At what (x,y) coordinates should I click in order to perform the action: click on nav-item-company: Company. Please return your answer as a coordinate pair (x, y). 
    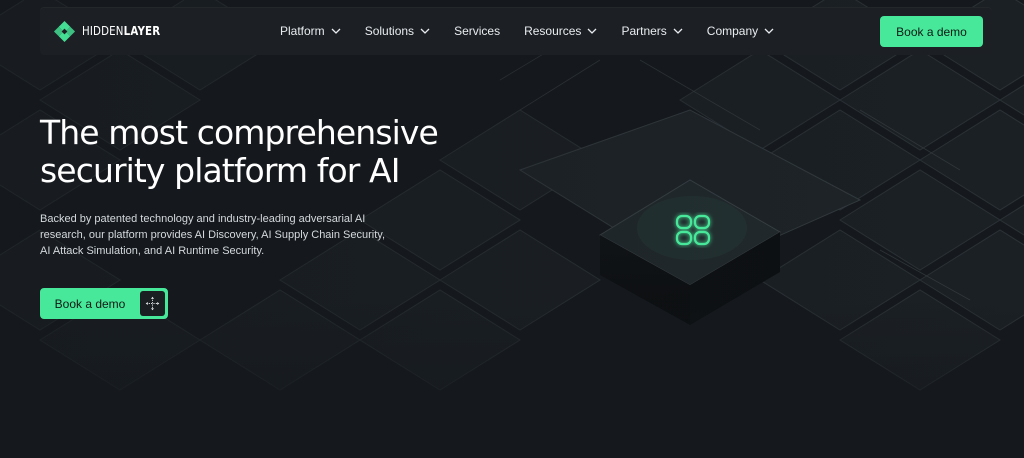
    Looking at the image, I should click on (740, 31).